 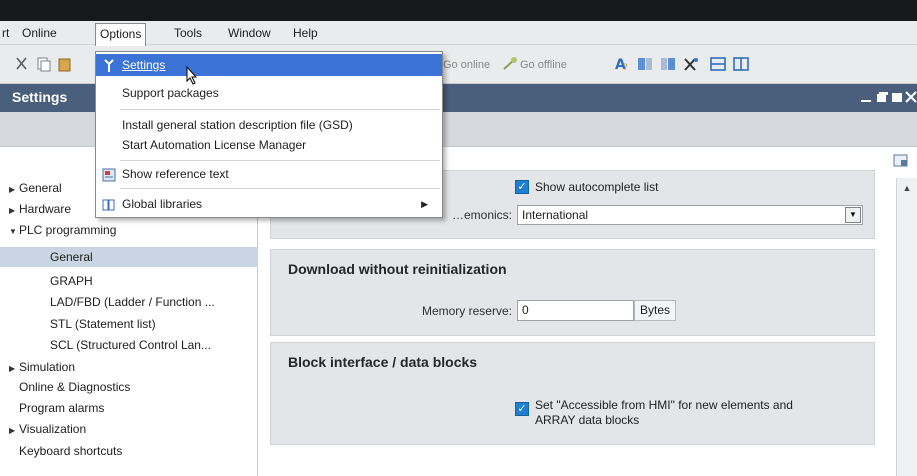 I want to click on menu-item-license-manager: Start Automation License Manager, so click(x=269, y=145).